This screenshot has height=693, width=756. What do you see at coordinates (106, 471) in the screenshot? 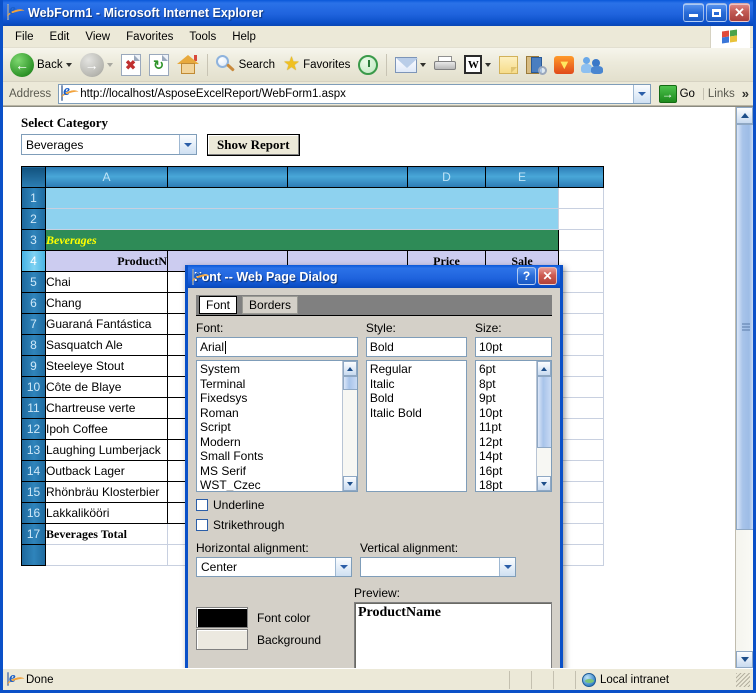
I see `product-name-cell: Outback Lager` at bounding box center [106, 471].